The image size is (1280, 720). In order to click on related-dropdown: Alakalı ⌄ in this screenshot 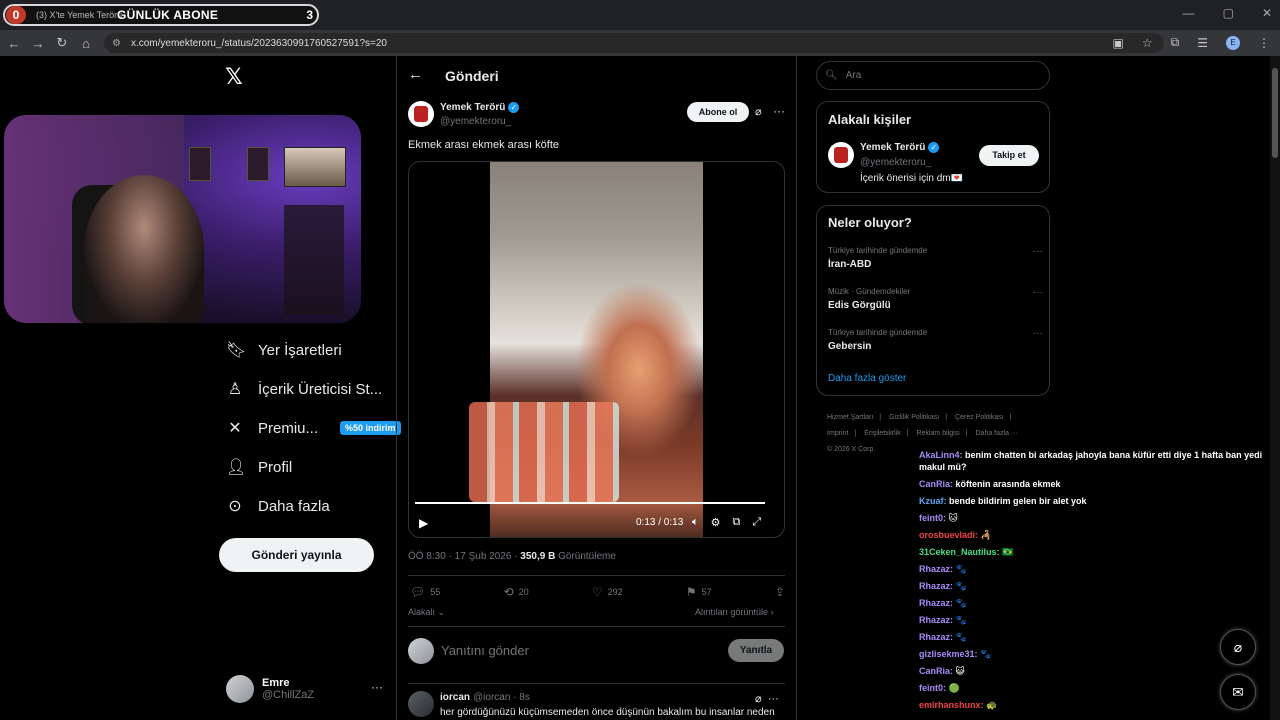, I will do `click(426, 612)`.